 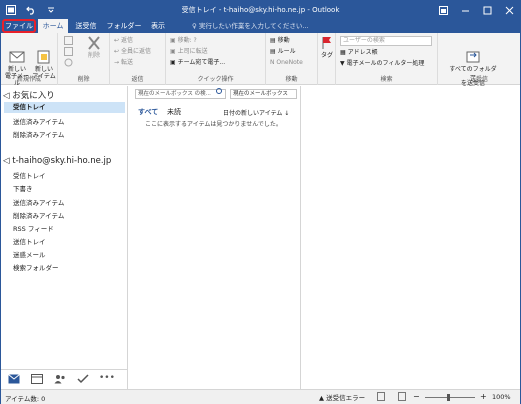 What do you see at coordinates (93, 55) in the screenshot?
I see `delete-label: 削除` at bounding box center [93, 55].